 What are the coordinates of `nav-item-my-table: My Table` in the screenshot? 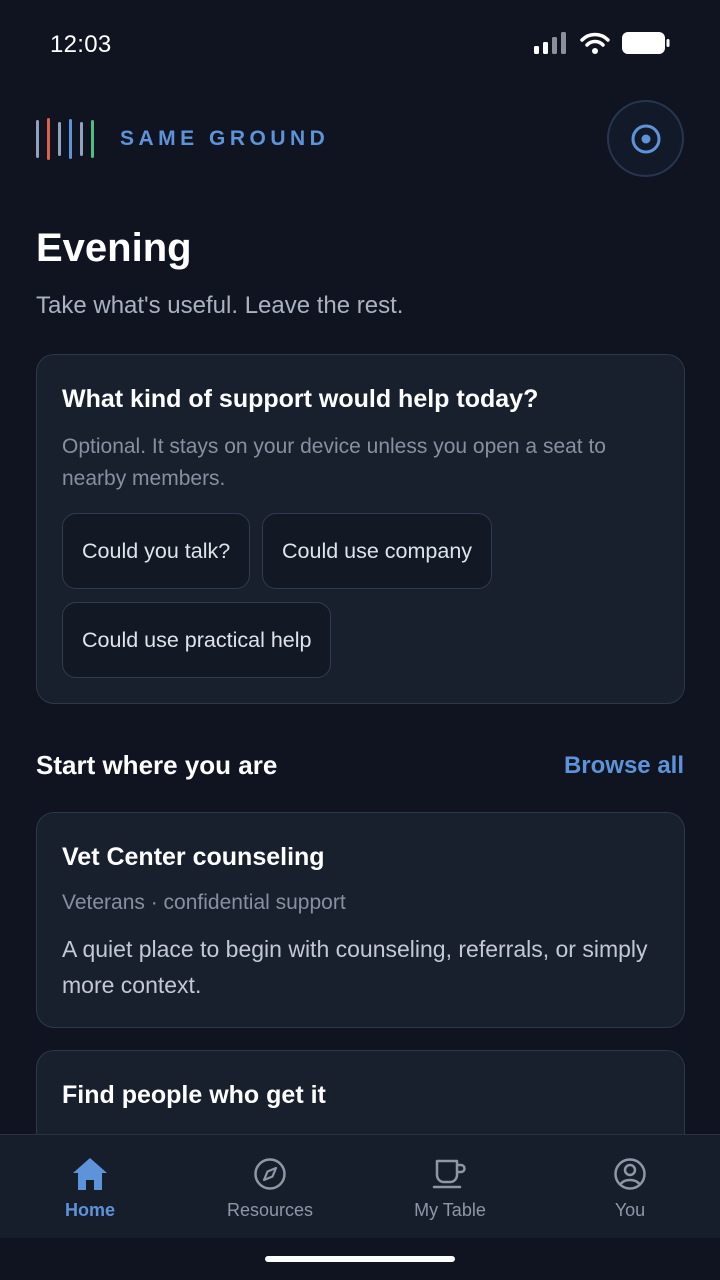 It's located at (450, 1187).